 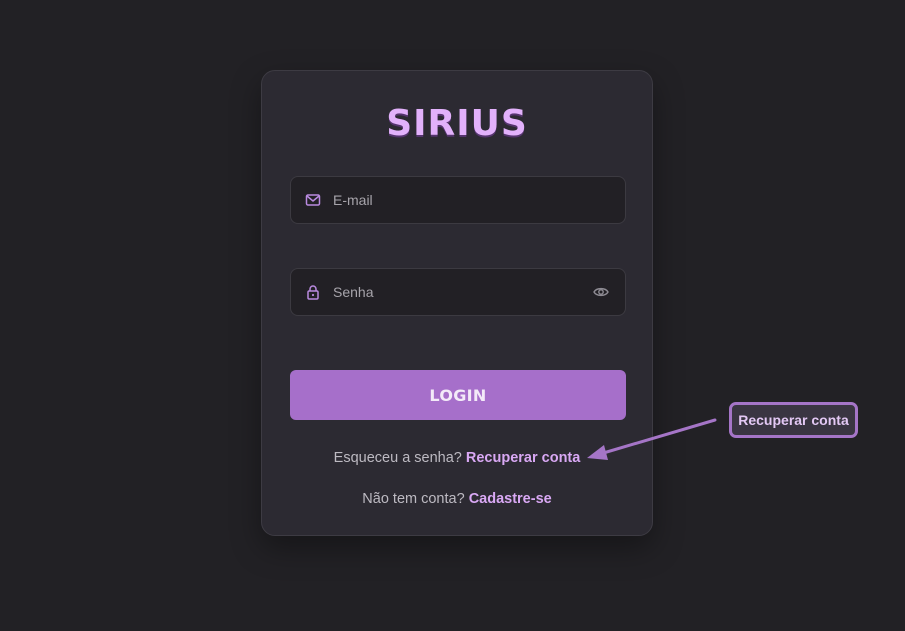 I want to click on annotation-label: Recuperar conta, so click(x=793, y=420).